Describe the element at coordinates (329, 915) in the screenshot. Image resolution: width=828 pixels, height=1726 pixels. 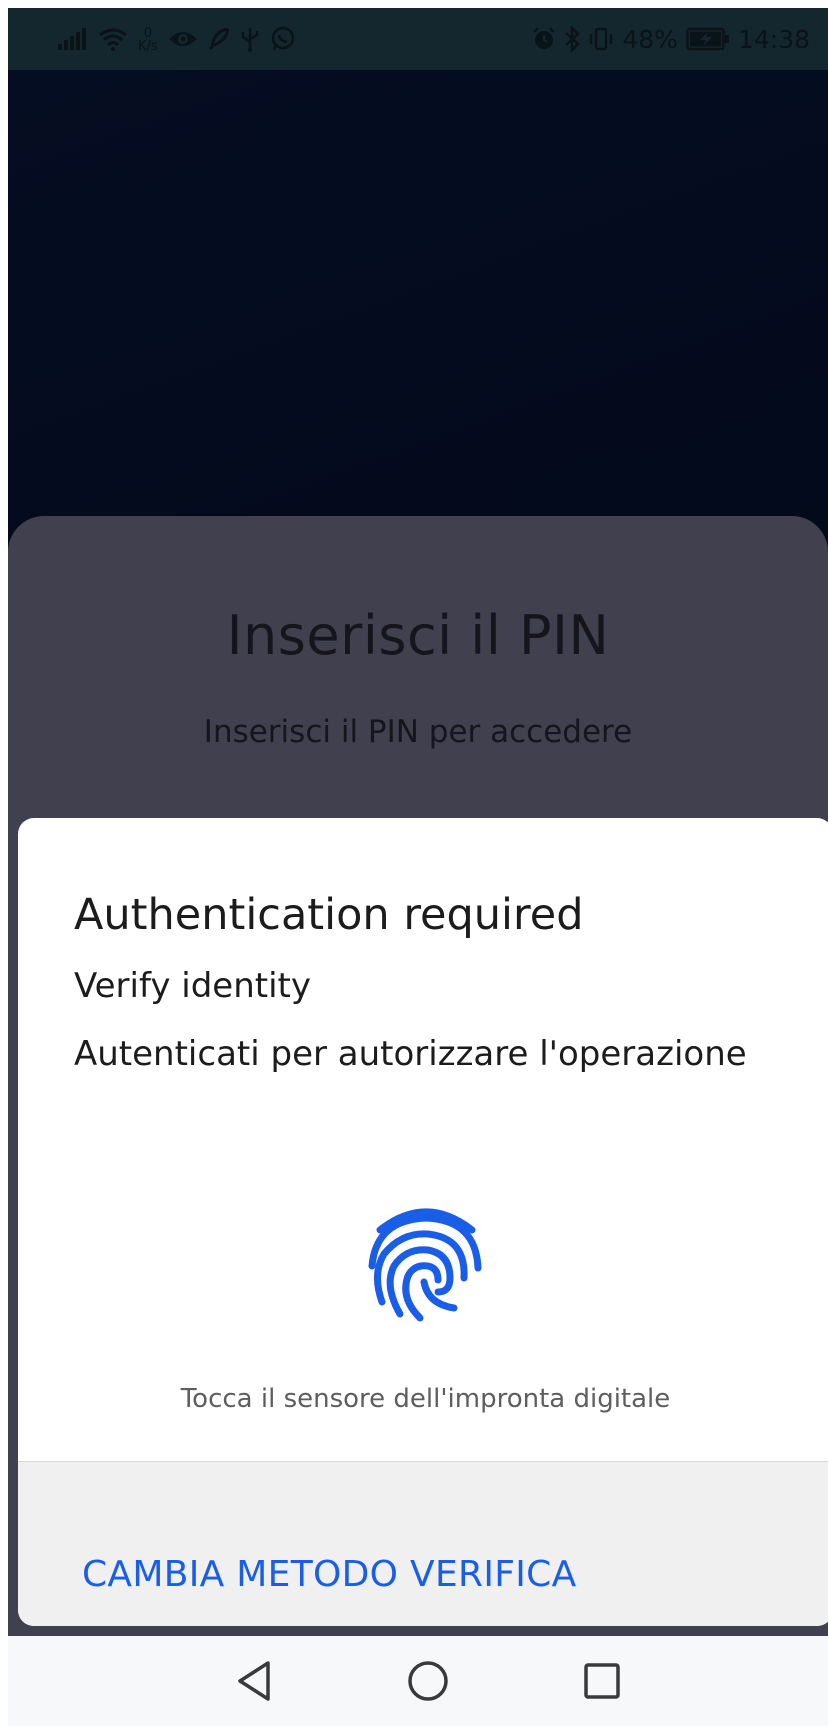
I see `auth-dialog-title: Authentication required` at that location.